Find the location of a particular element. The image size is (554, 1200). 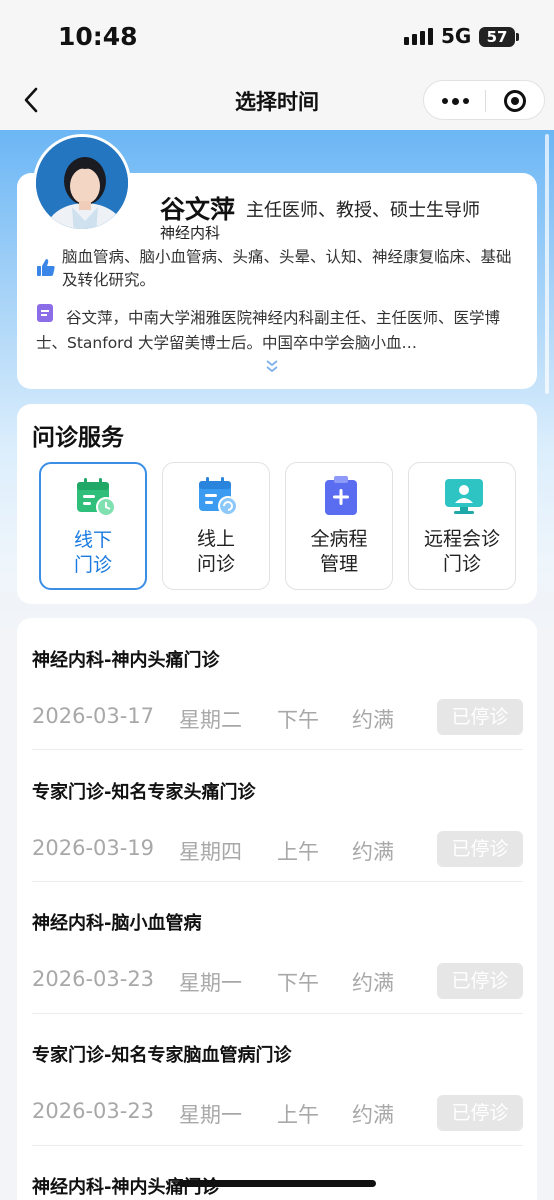

doctor-name: 谷文萍 is located at coordinates (198, 209).